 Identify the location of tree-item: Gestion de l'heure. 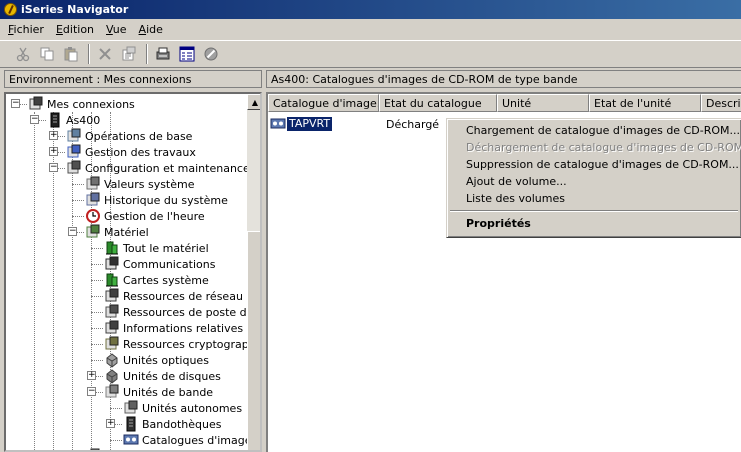
(145, 216).